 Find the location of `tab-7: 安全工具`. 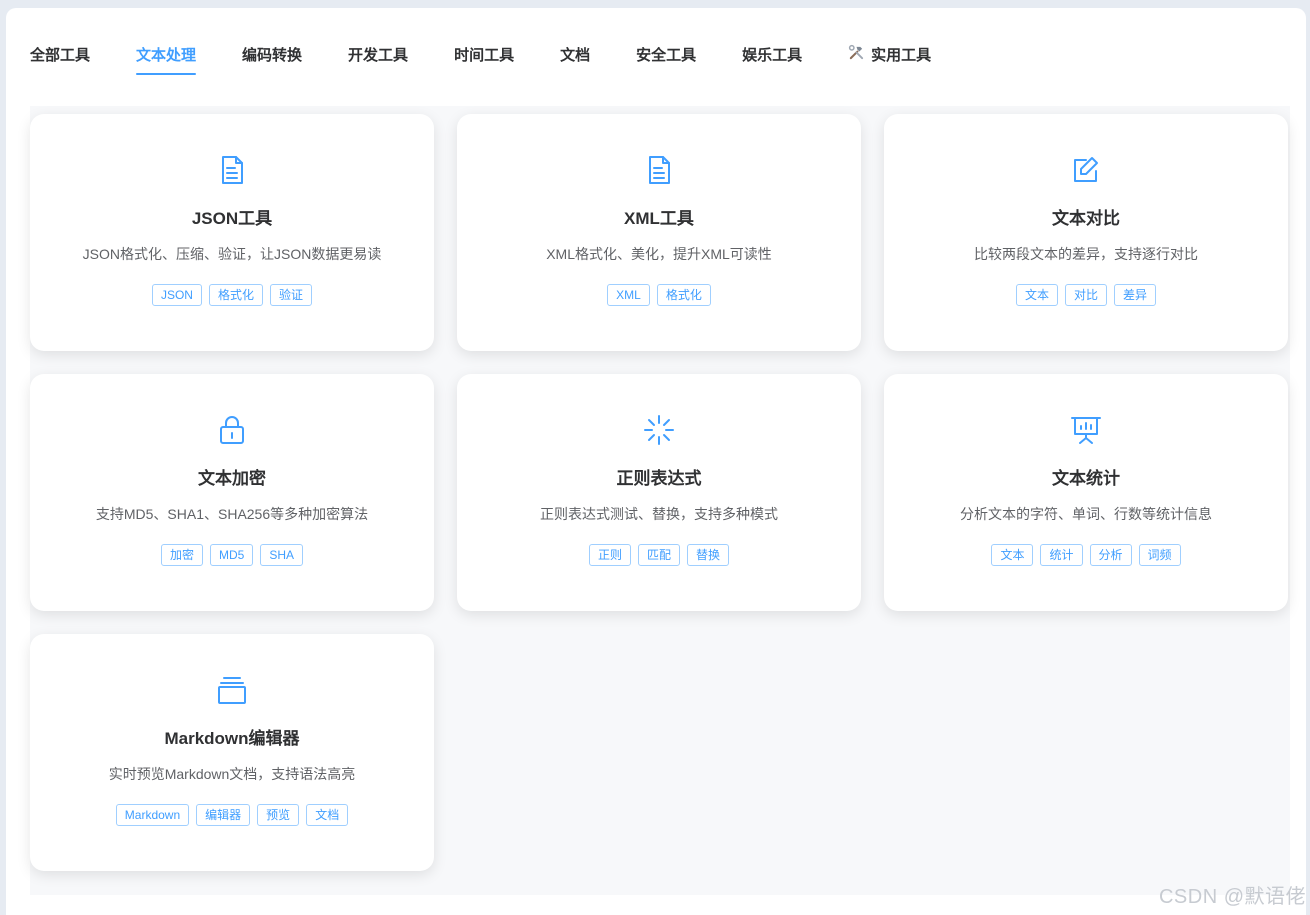

tab-7: 安全工具 is located at coordinates (666, 61).